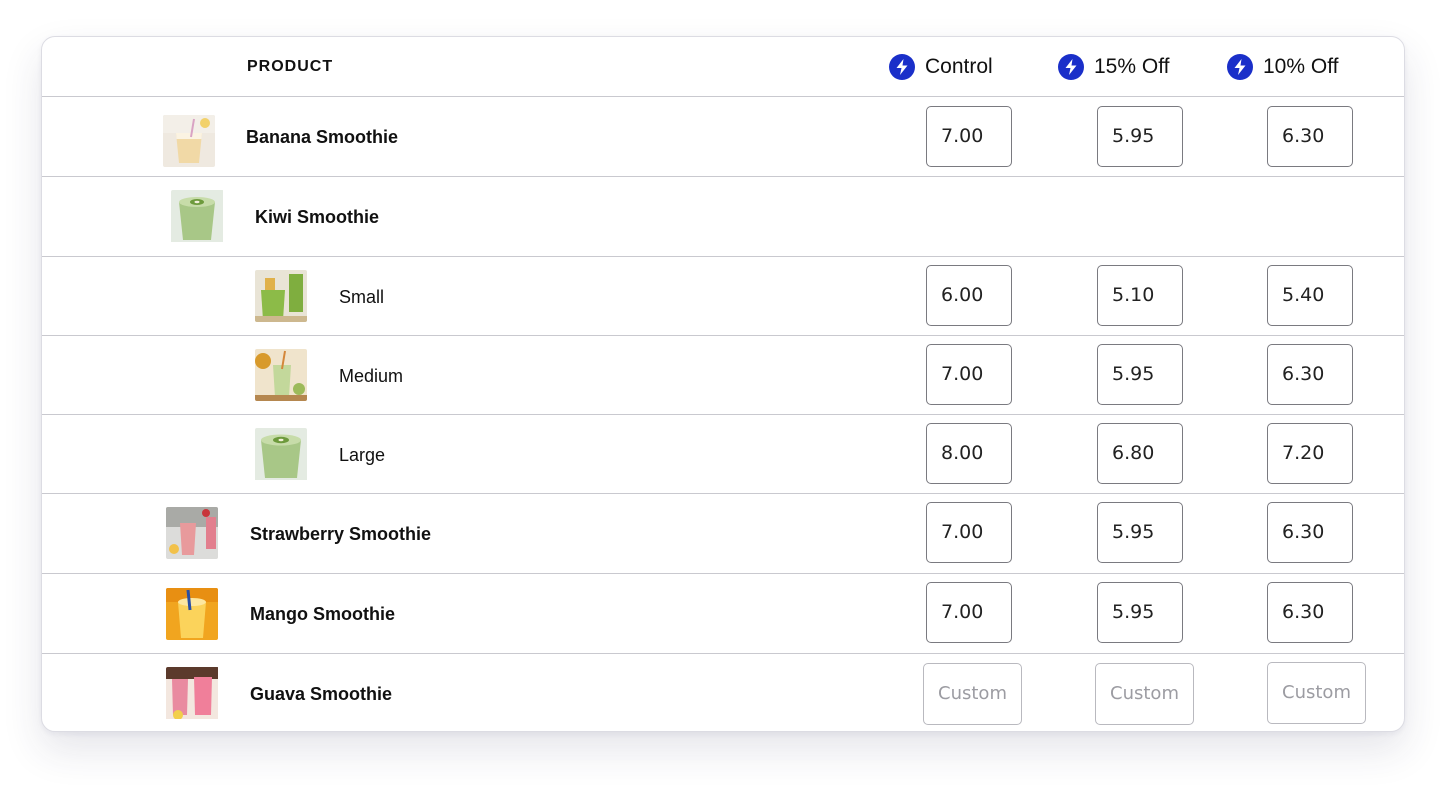 This screenshot has width=1456, height=788. What do you see at coordinates (192, 533) in the screenshot?
I see `strawberry-smoothie-image` at bounding box center [192, 533].